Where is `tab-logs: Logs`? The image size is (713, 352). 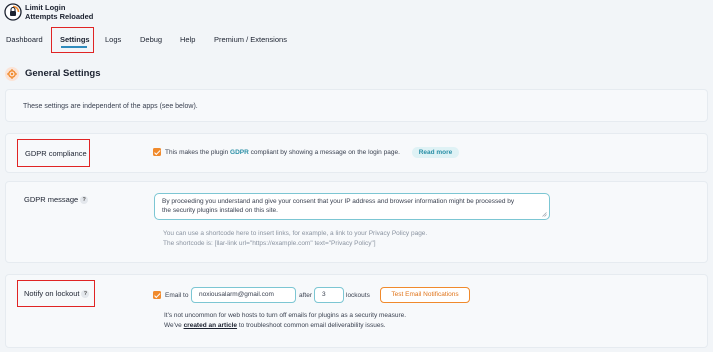 tab-logs: Logs is located at coordinates (113, 39).